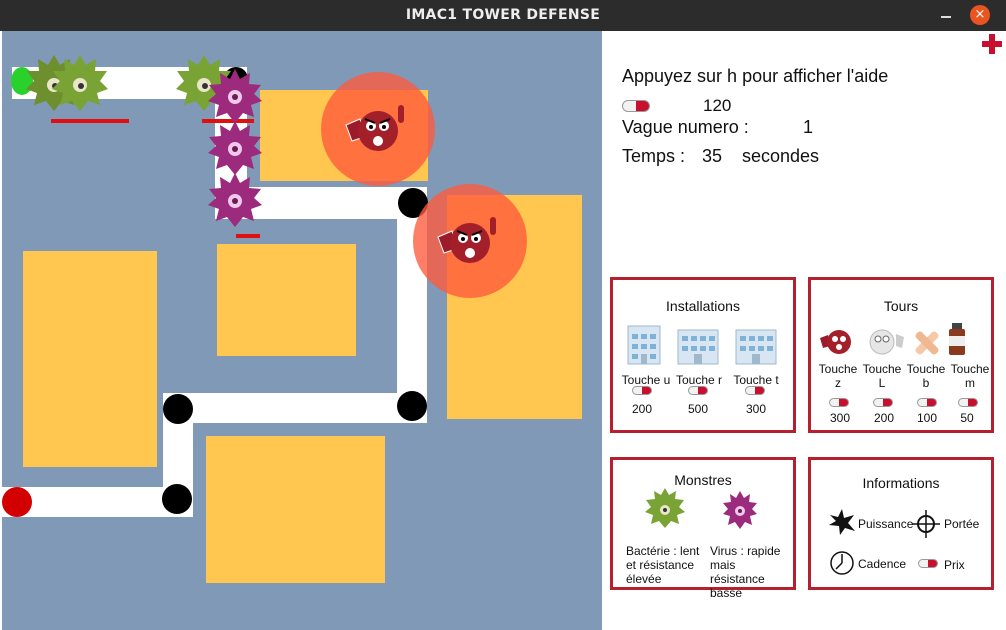 The height and width of the screenshot is (630, 1006). Describe the element at coordinates (699, 380) in the screenshot. I see `installation-key: Touche r` at that location.